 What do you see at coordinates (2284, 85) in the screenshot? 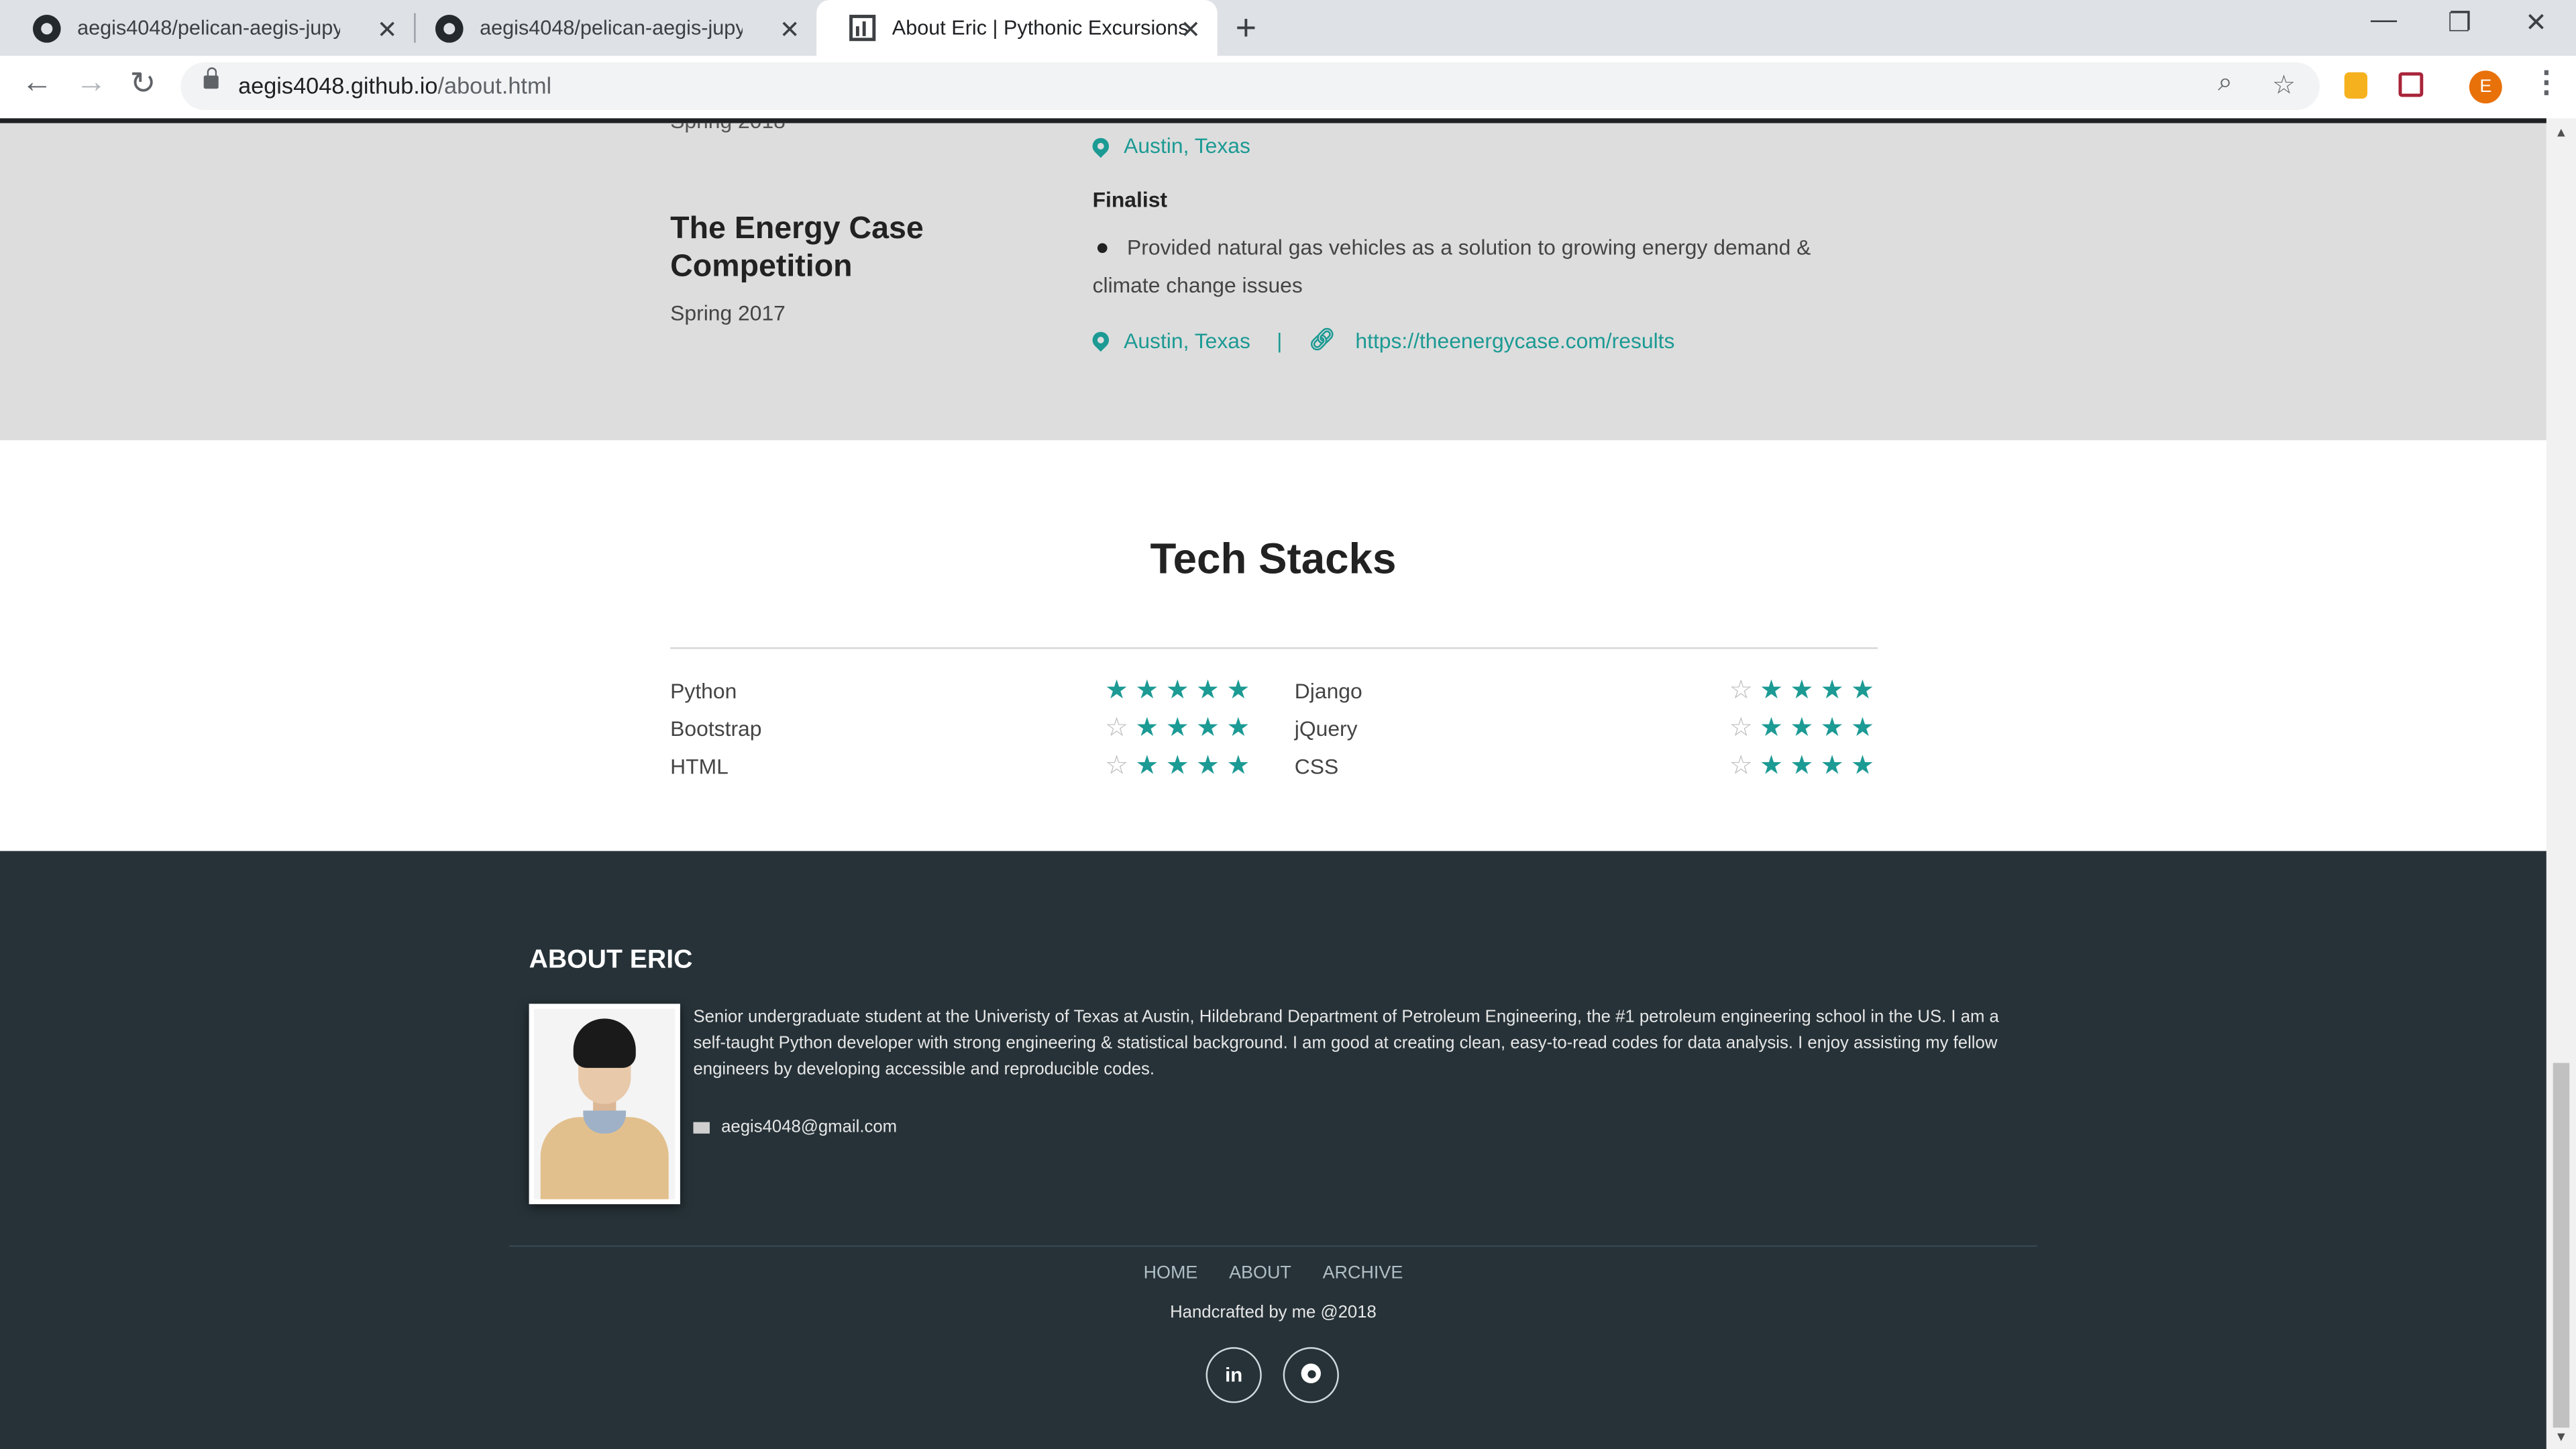
I see `bookmark-star-icon: ☆` at bounding box center [2284, 85].